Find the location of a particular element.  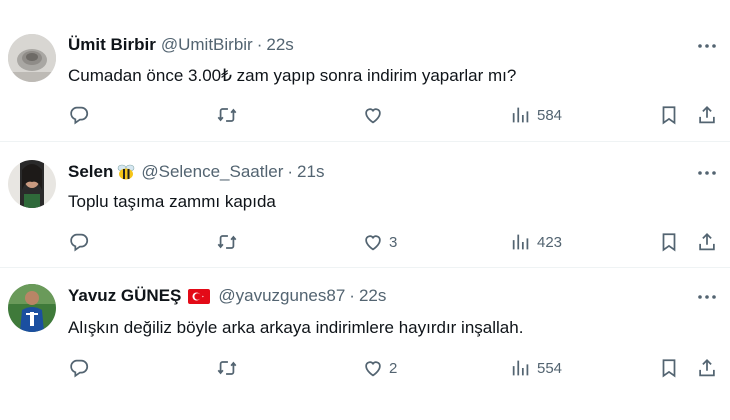

views-button: 423 is located at coordinates (536, 242).